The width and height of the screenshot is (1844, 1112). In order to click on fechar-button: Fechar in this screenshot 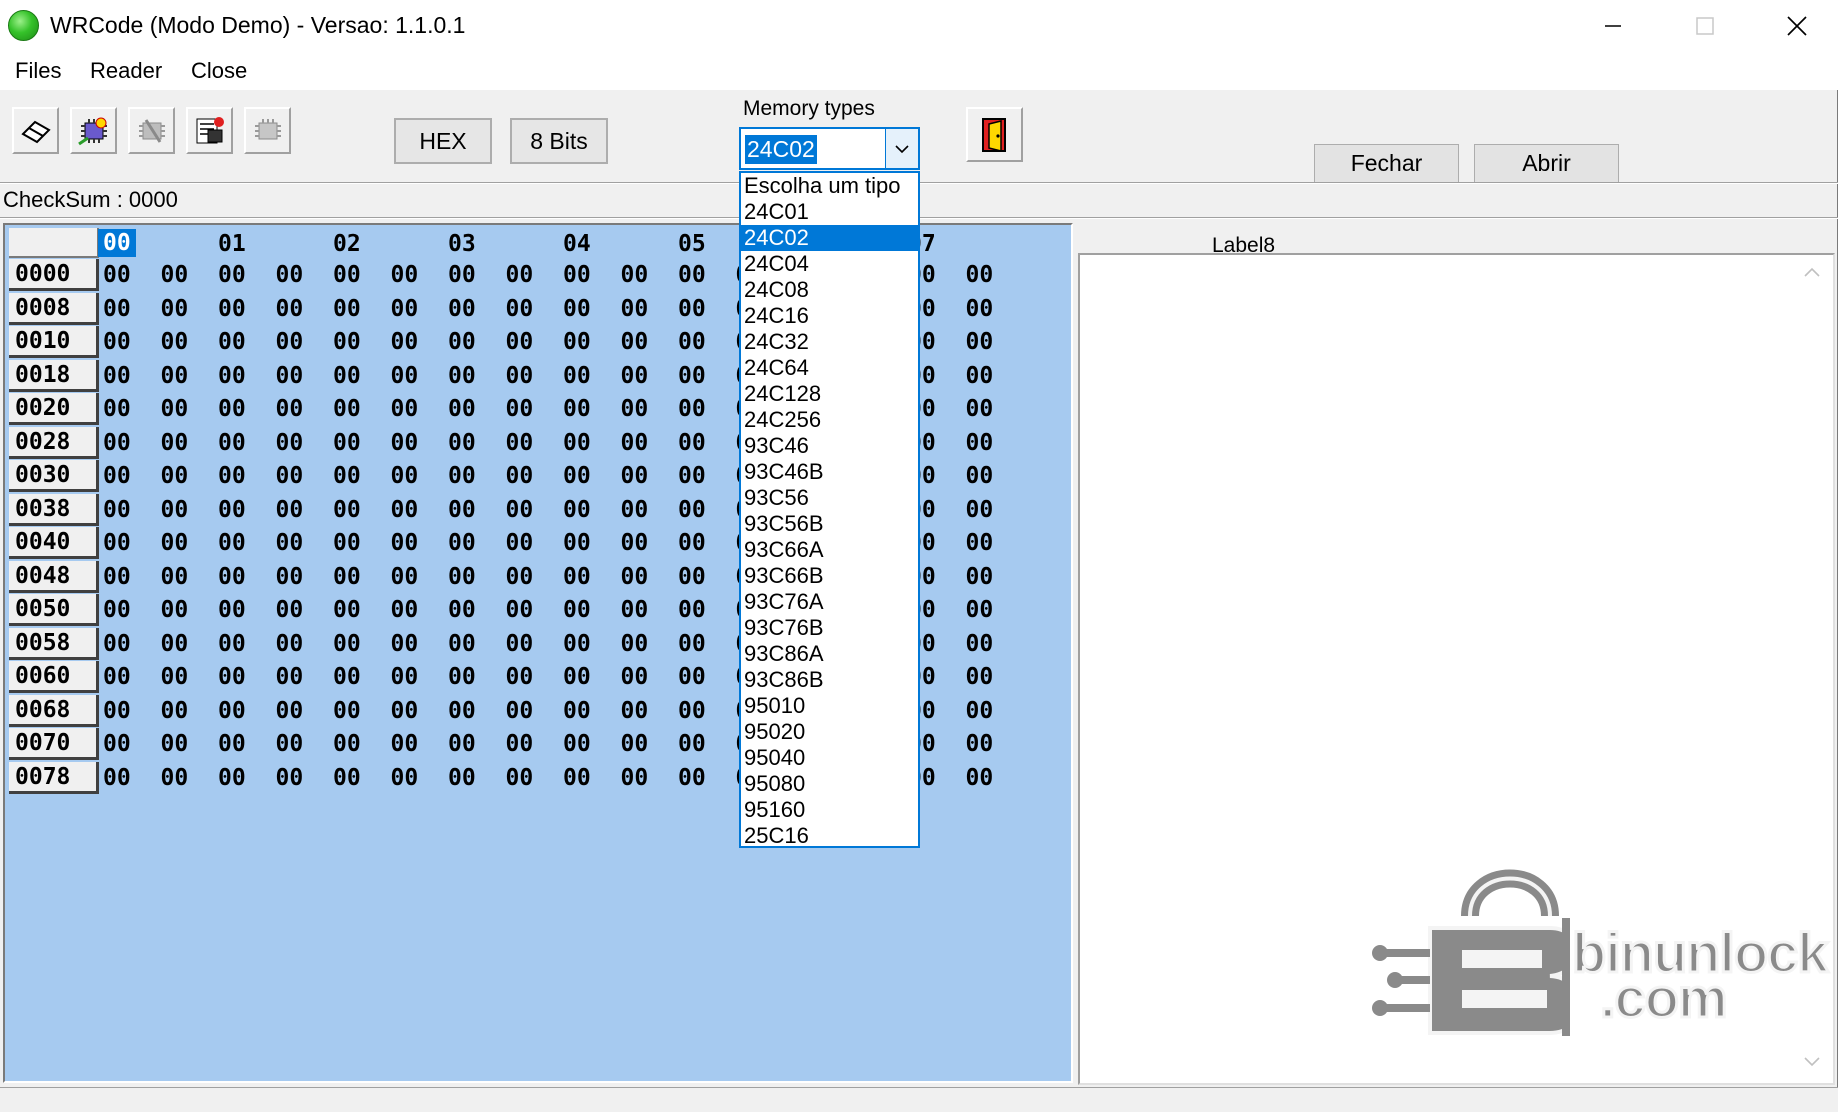, I will do `click(1386, 163)`.